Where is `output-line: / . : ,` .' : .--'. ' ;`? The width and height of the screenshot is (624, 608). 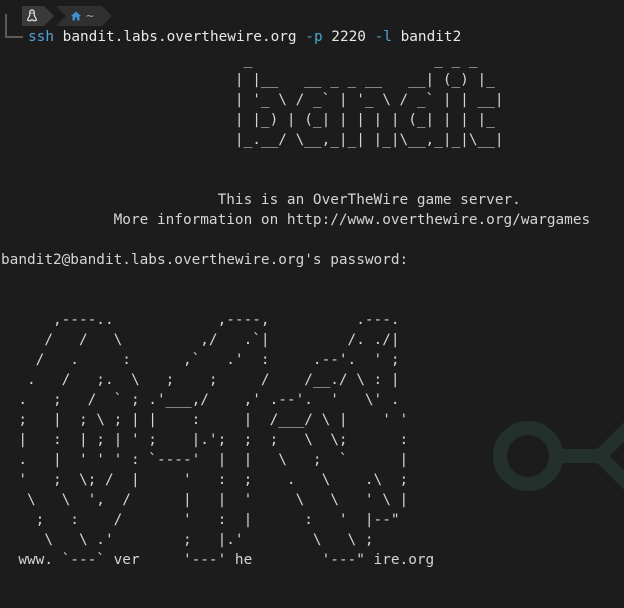 output-line: / . : ,` .' : .--'. ' ; is located at coordinates (200, 360).